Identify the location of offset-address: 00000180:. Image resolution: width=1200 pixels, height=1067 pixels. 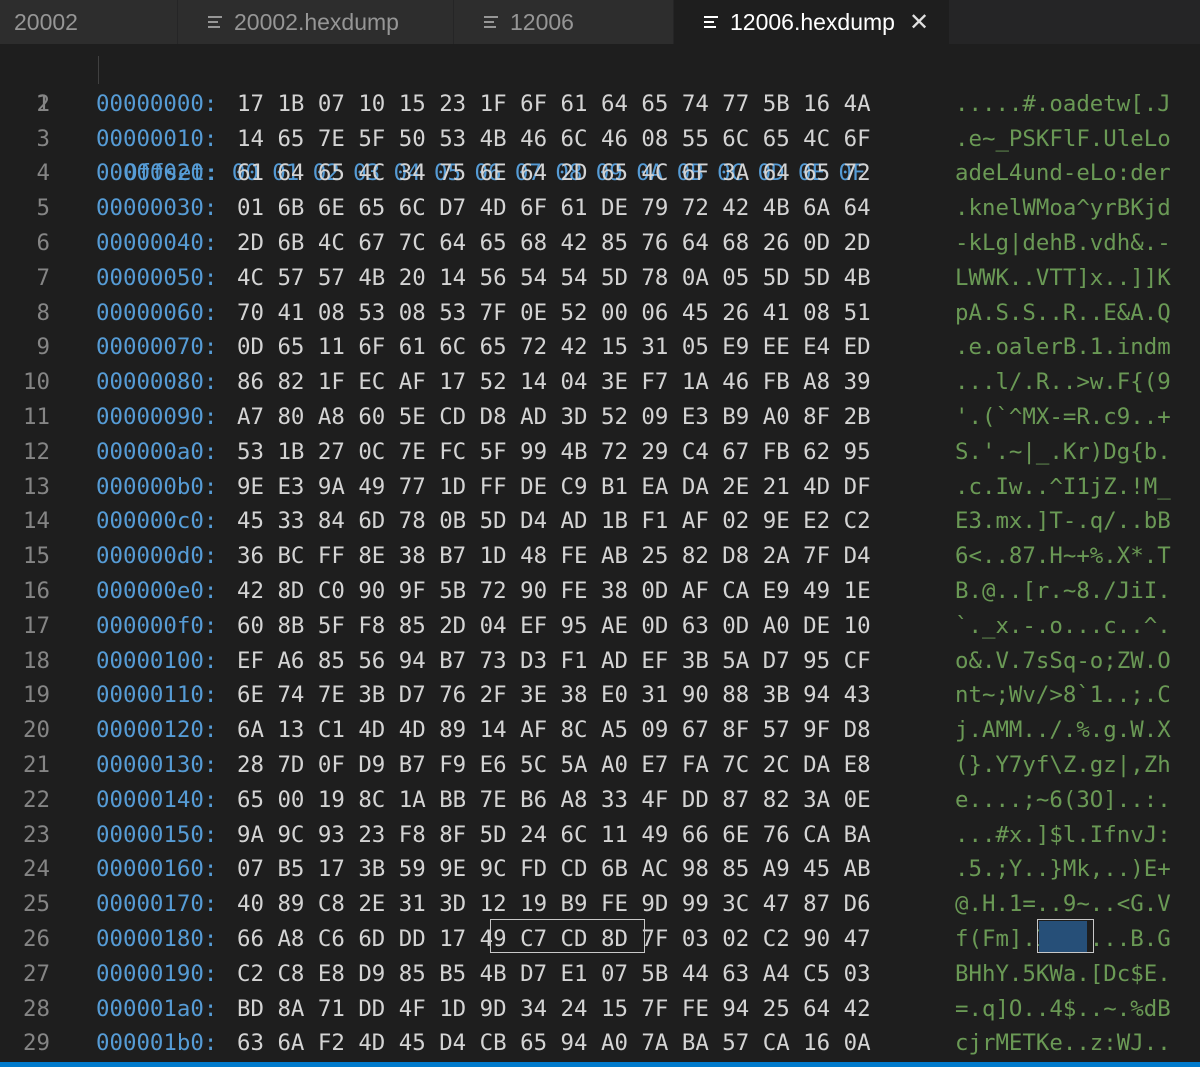
(157, 939).